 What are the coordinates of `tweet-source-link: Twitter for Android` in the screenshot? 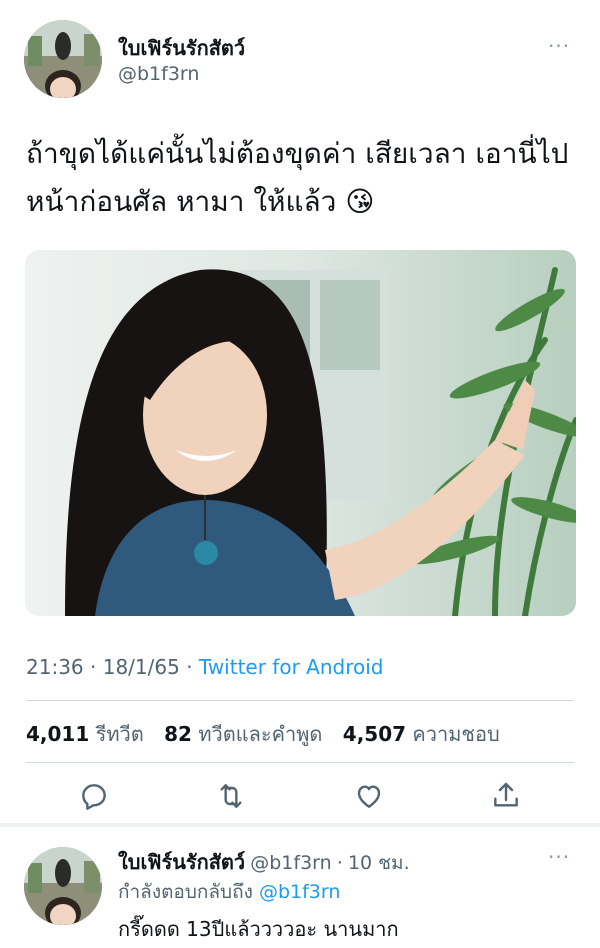 It's located at (291, 667).